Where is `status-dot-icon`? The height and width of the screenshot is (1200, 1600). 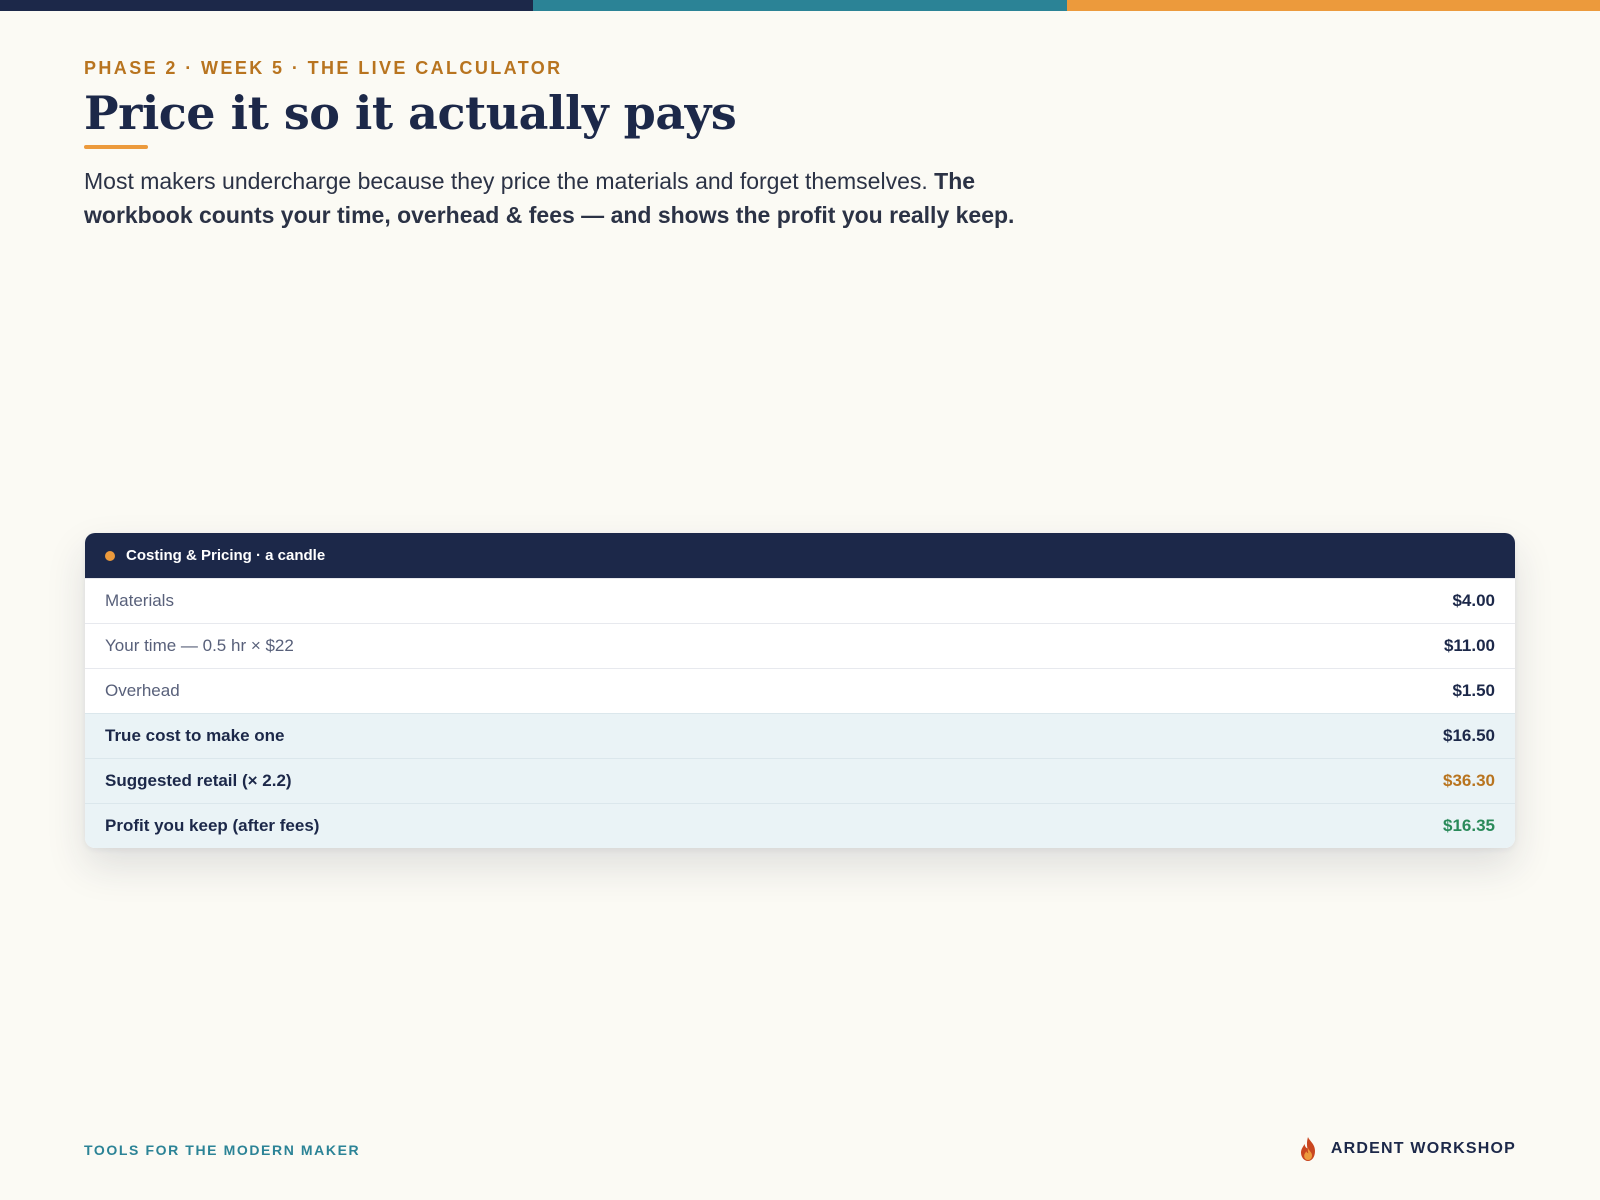
status-dot-icon is located at coordinates (110, 555).